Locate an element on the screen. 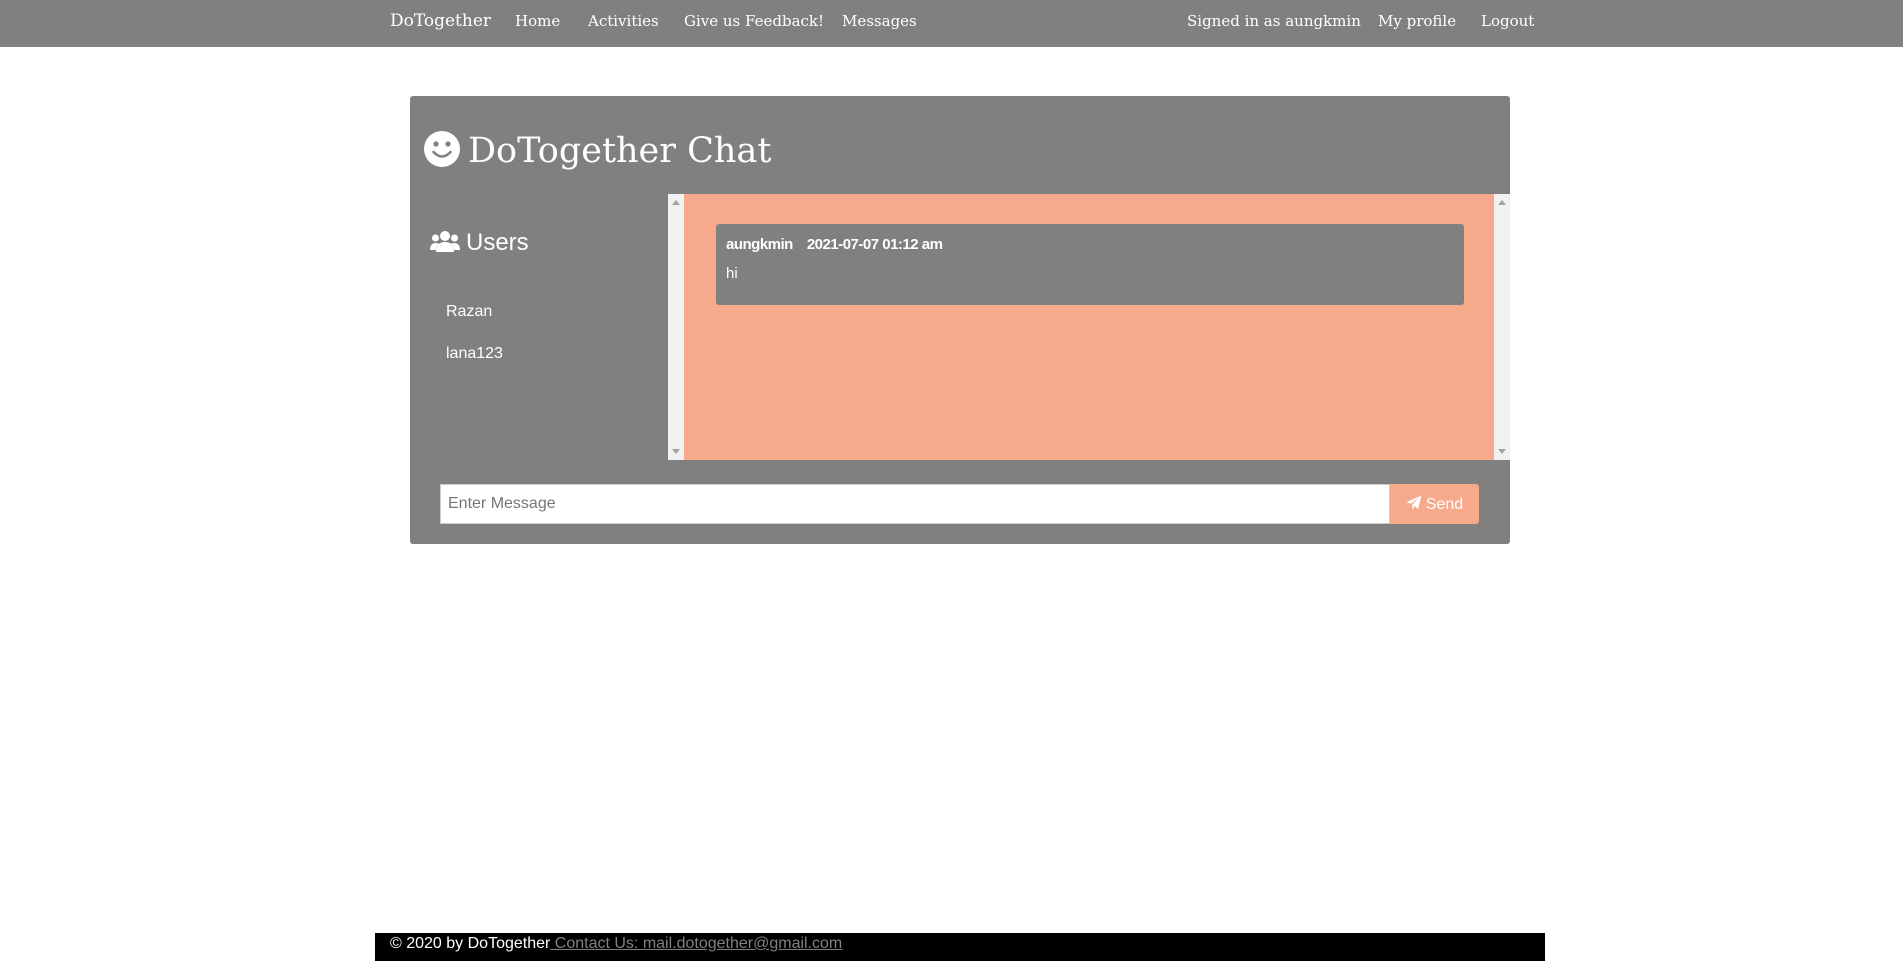 This screenshot has height=961, width=1903. user-item-lana123: lana123 is located at coordinates (474, 354).